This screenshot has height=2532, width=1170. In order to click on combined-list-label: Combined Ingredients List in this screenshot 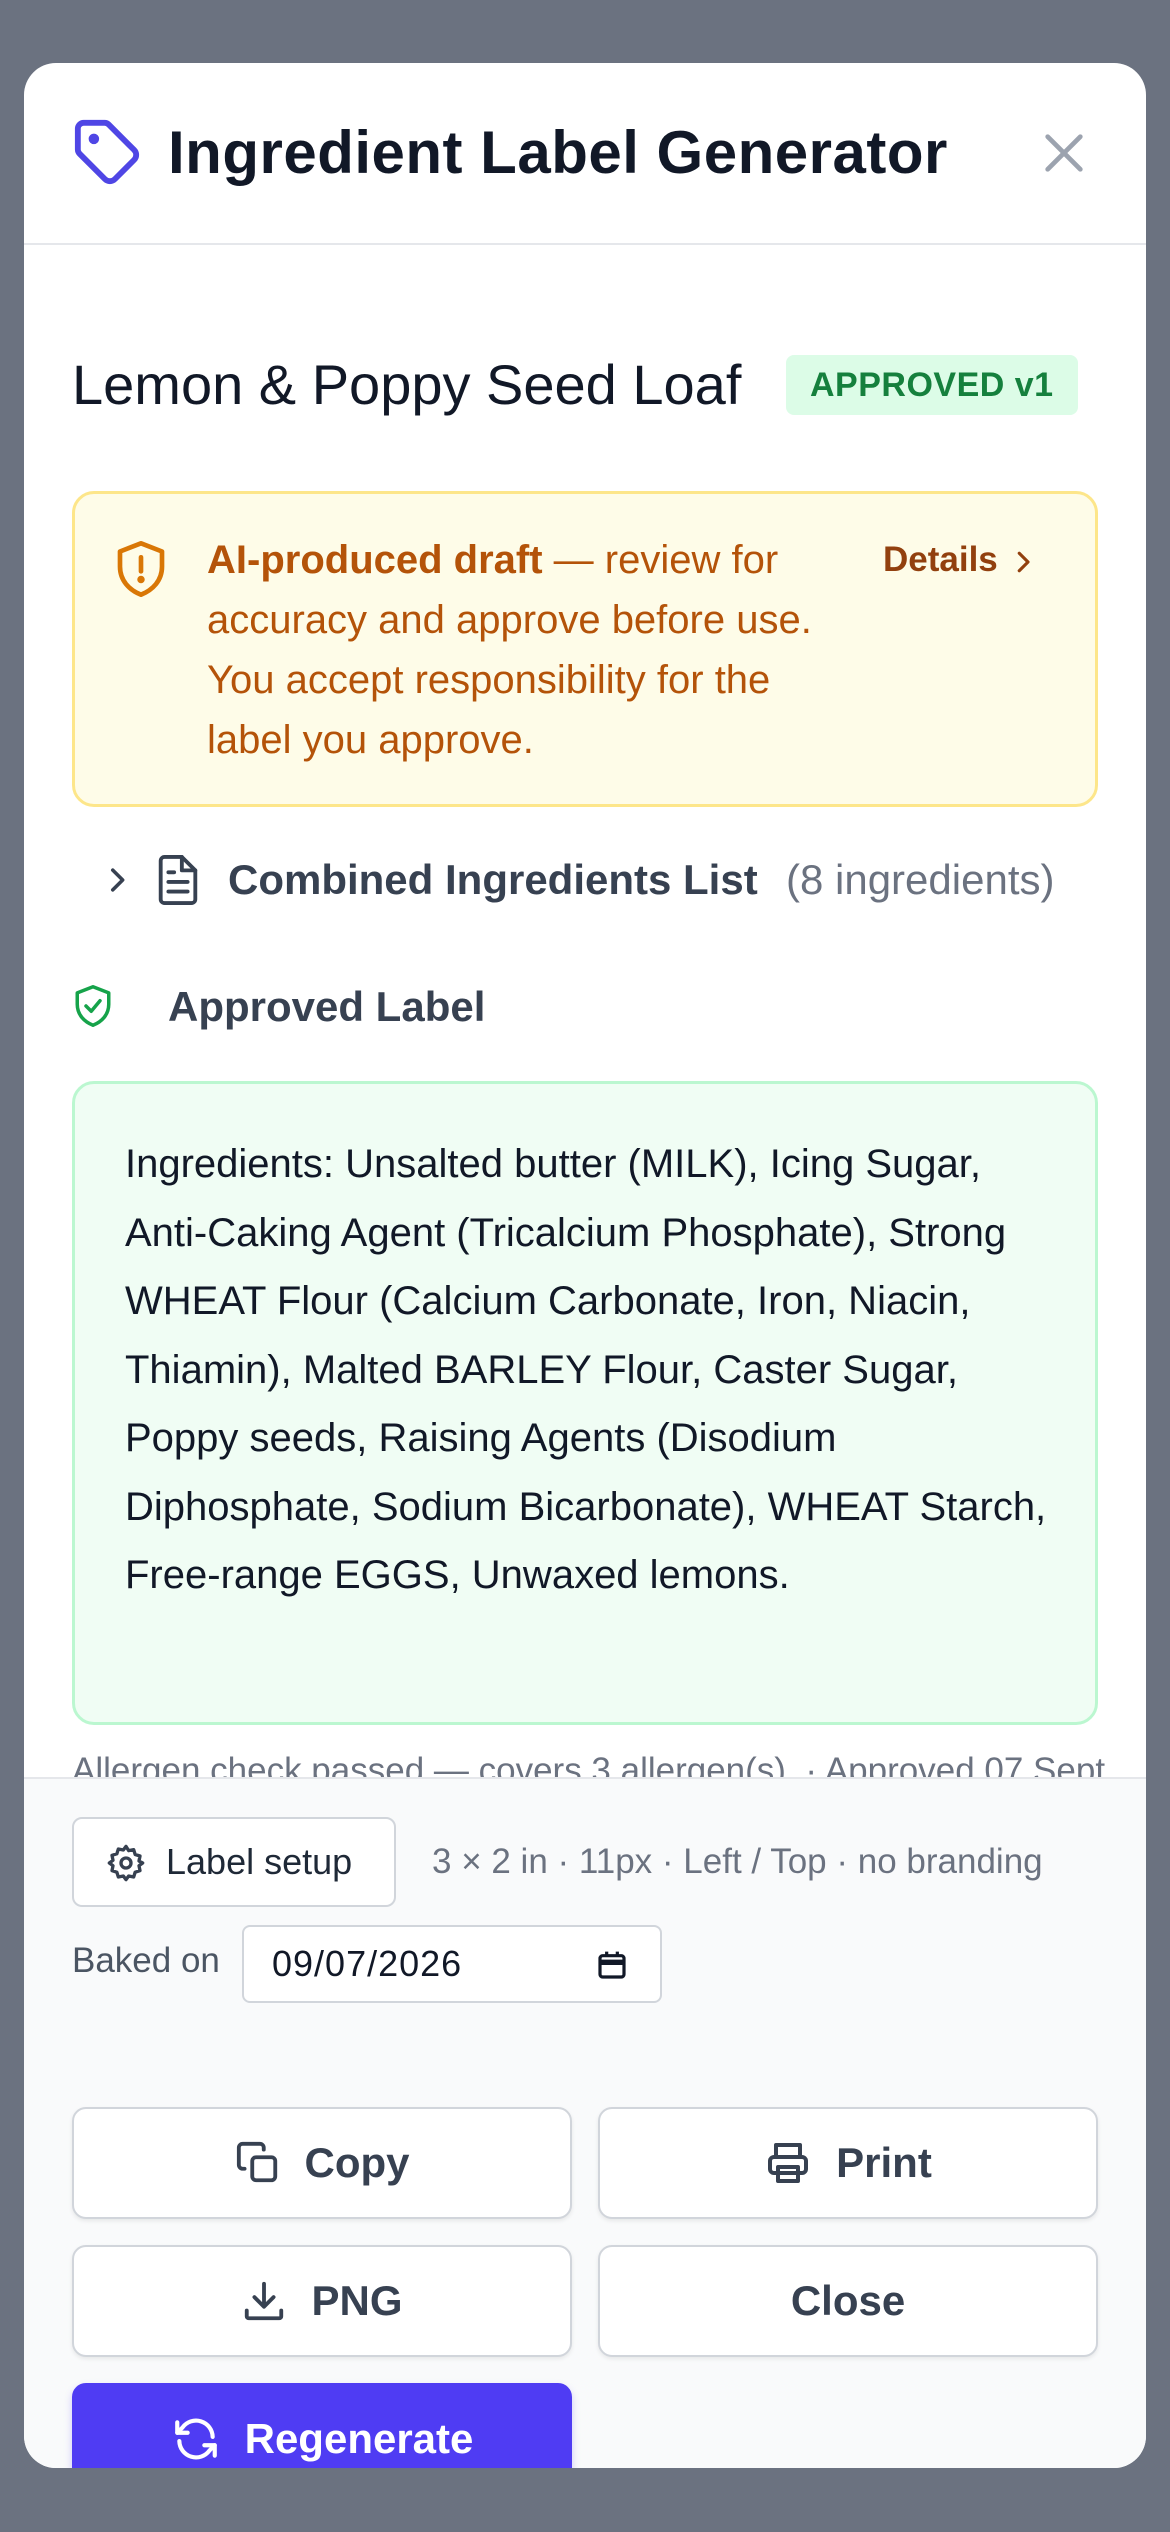, I will do `click(493, 879)`.